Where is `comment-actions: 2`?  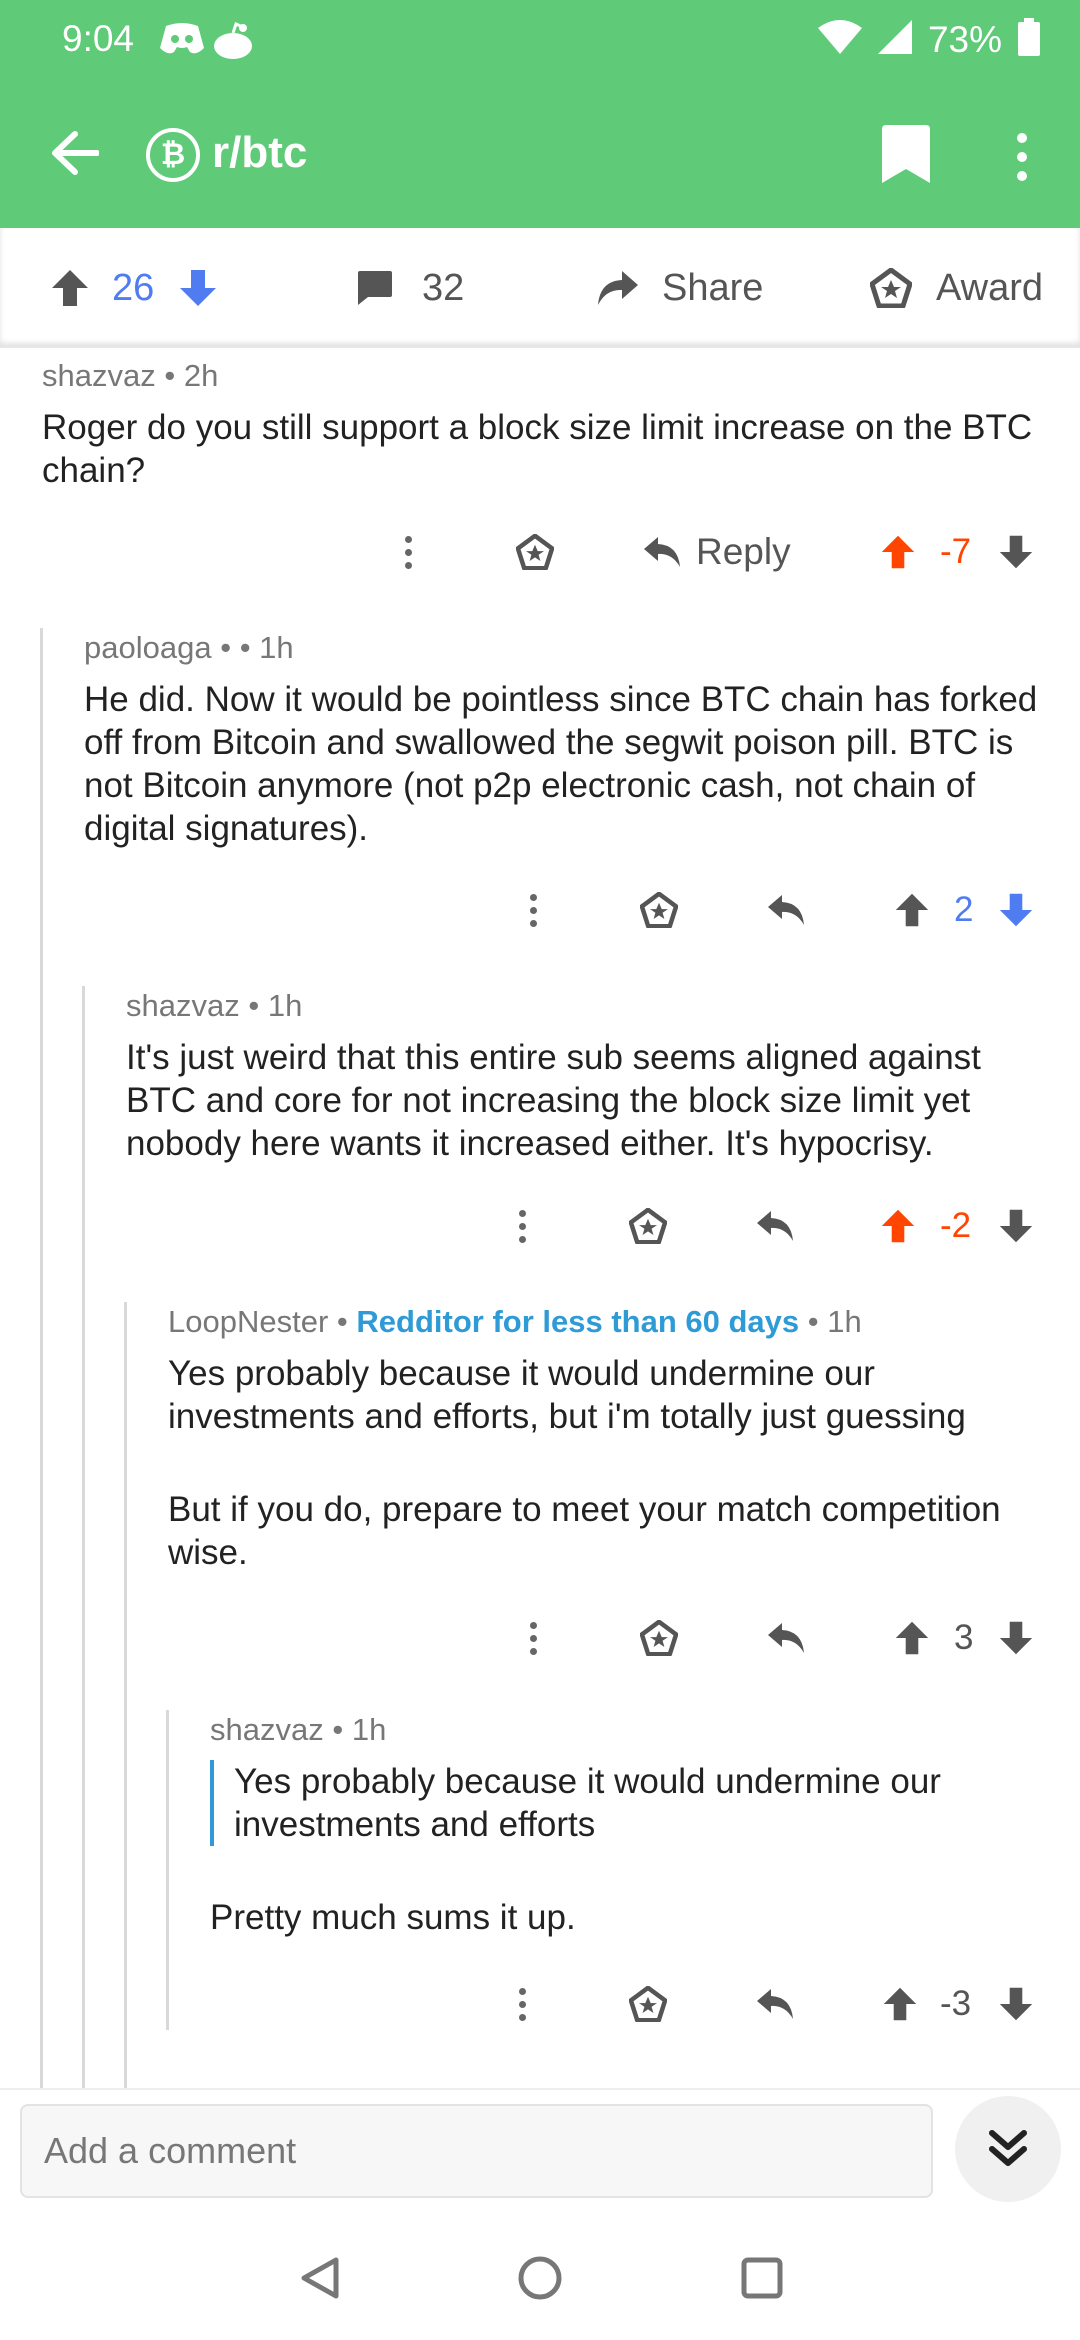 comment-actions: 2 is located at coordinates (540, 910).